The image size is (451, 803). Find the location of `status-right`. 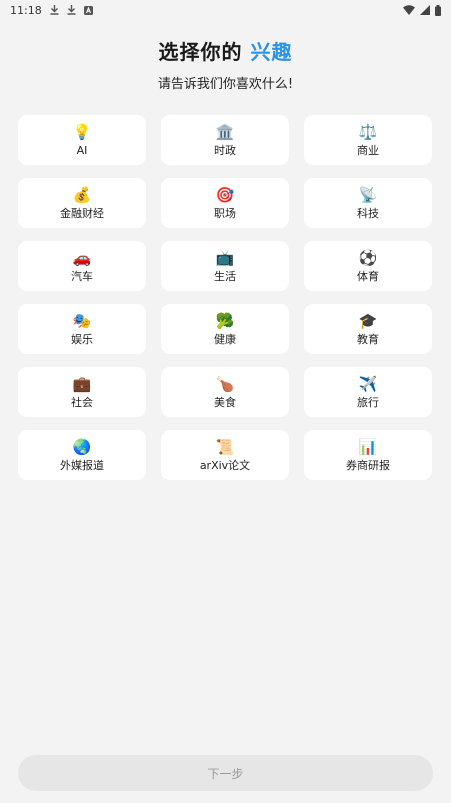

status-right is located at coordinates (422, 10).